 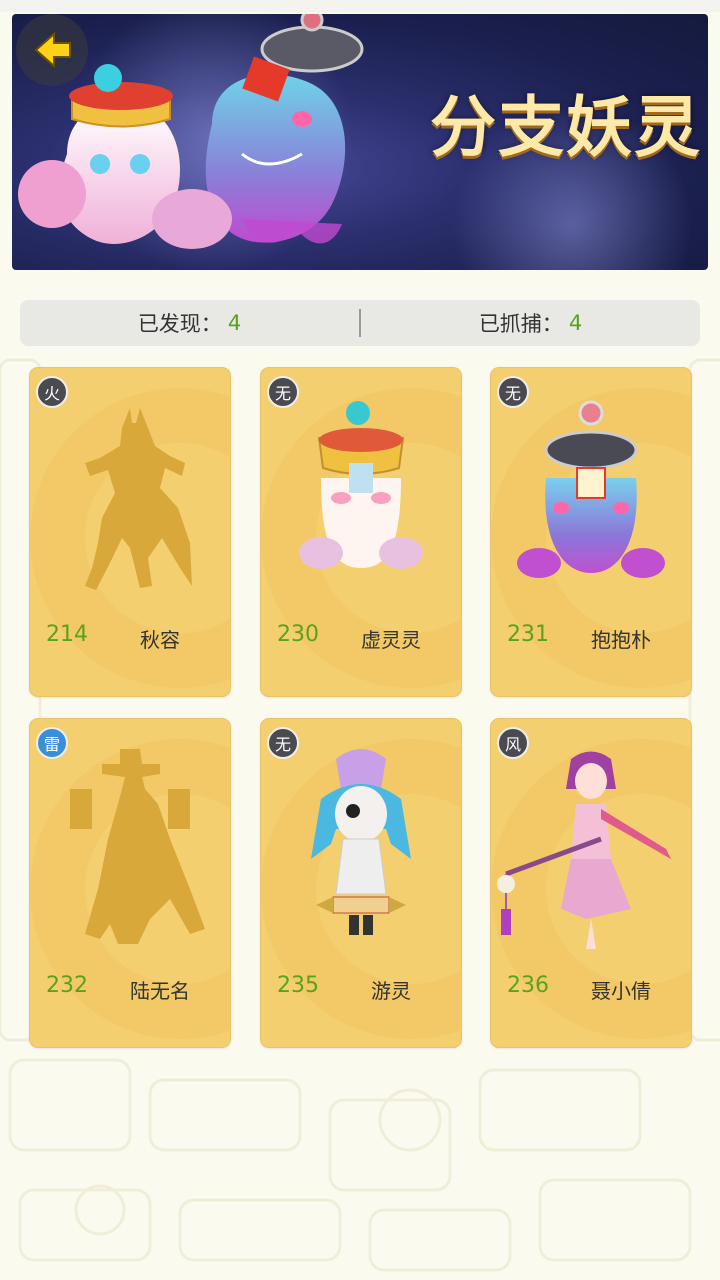 I want to click on stats-bar: 已发现： 4 已抓捕： 4, so click(x=360, y=323).